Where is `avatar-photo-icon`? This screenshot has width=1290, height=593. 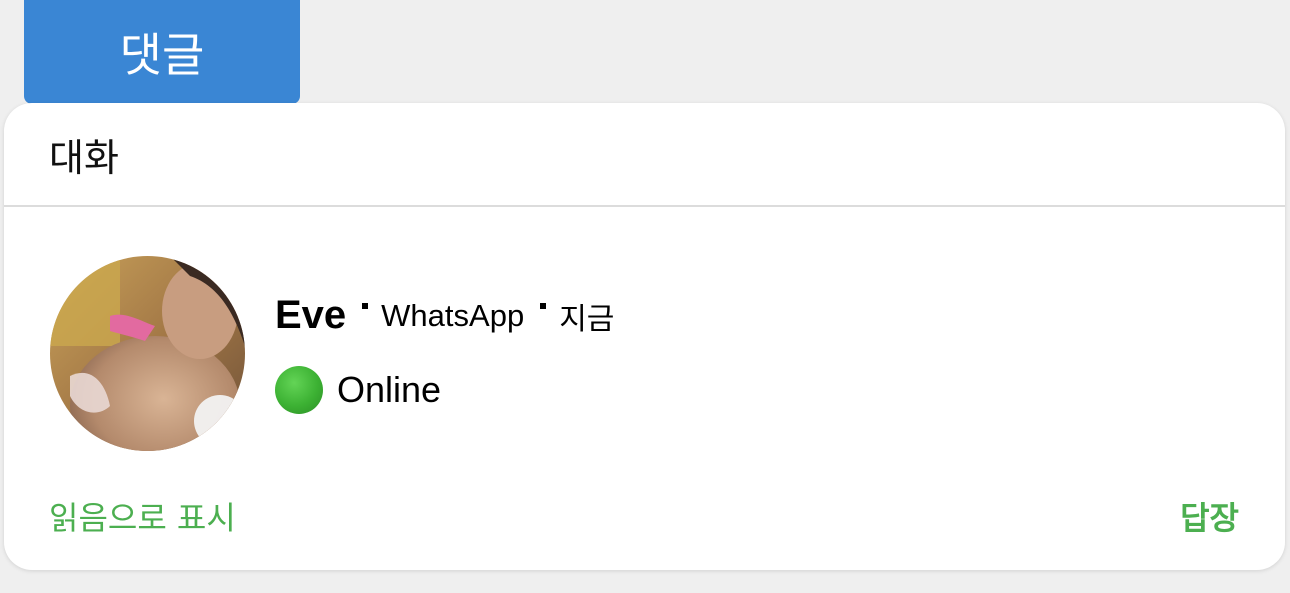 avatar-photo-icon is located at coordinates (147, 353).